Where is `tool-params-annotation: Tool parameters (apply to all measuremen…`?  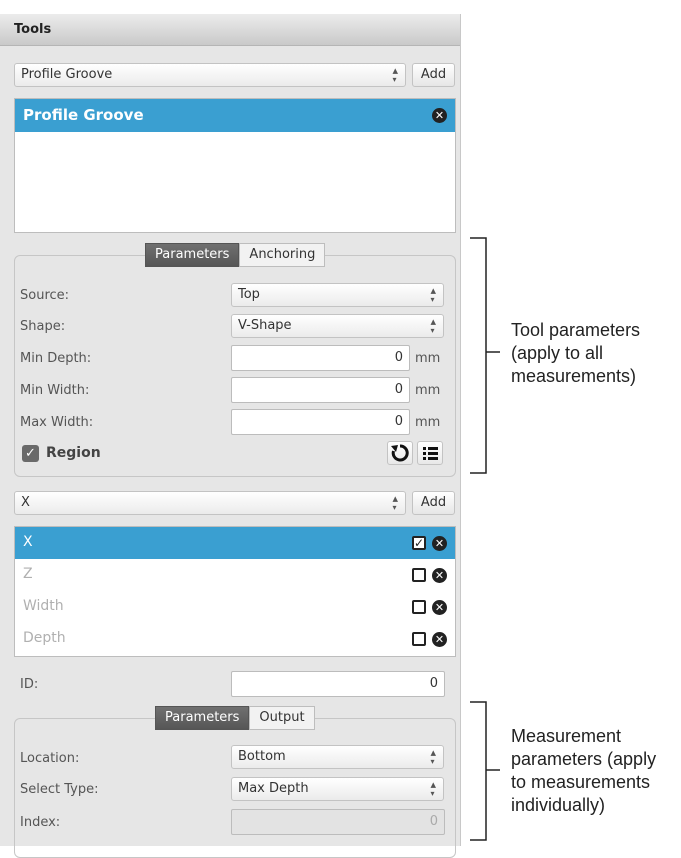
tool-params-annotation: Tool parameters (apply to all measuremen… is located at coordinates (575, 353).